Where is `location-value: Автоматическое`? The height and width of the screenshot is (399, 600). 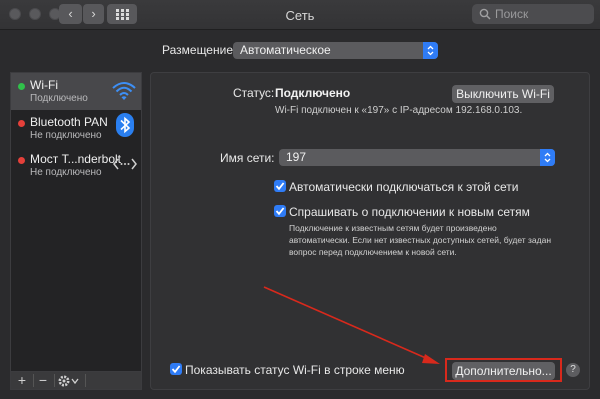
location-value: Автоматическое is located at coordinates (285, 50).